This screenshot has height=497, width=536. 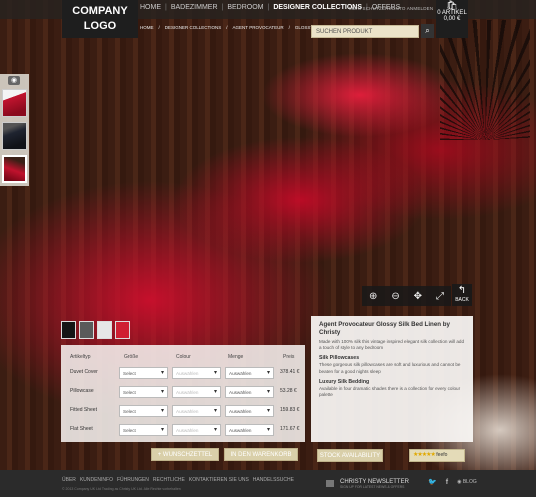 What do you see at coordinates (365, 31) in the screenshot?
I see `search-input: SUCHEN PRODUKT` at bounding box center [365, 31].